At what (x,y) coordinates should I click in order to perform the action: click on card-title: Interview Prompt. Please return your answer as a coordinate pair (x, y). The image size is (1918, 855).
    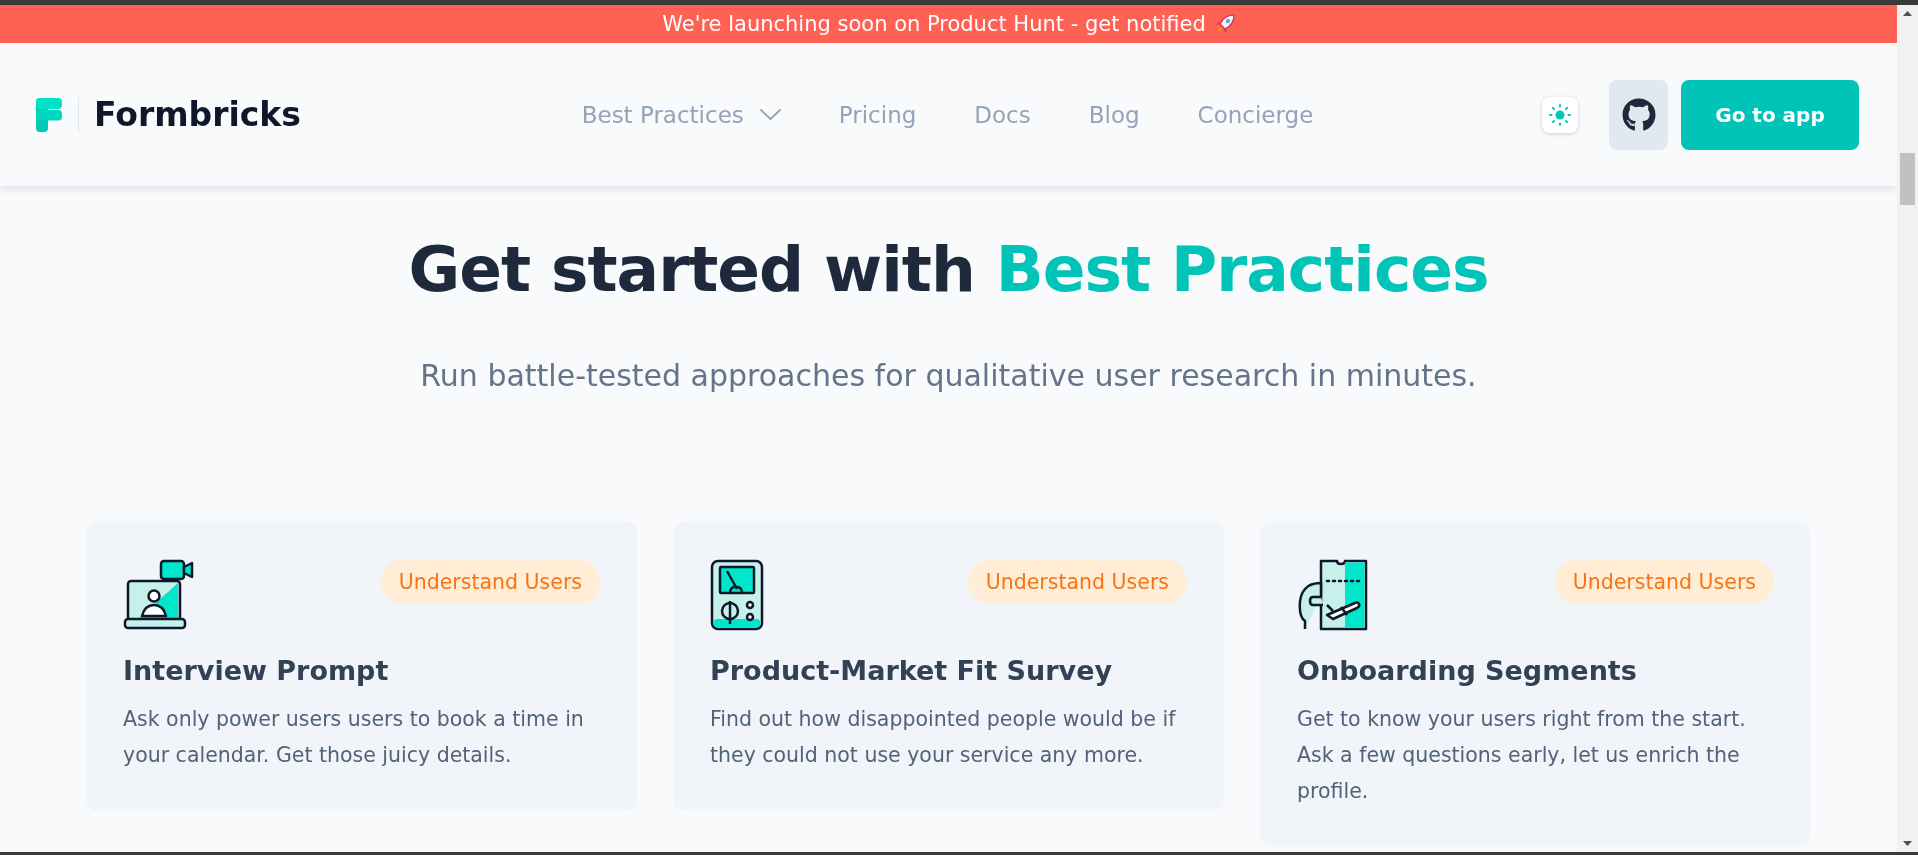
    Looking at the image, I should click on (256, 671).